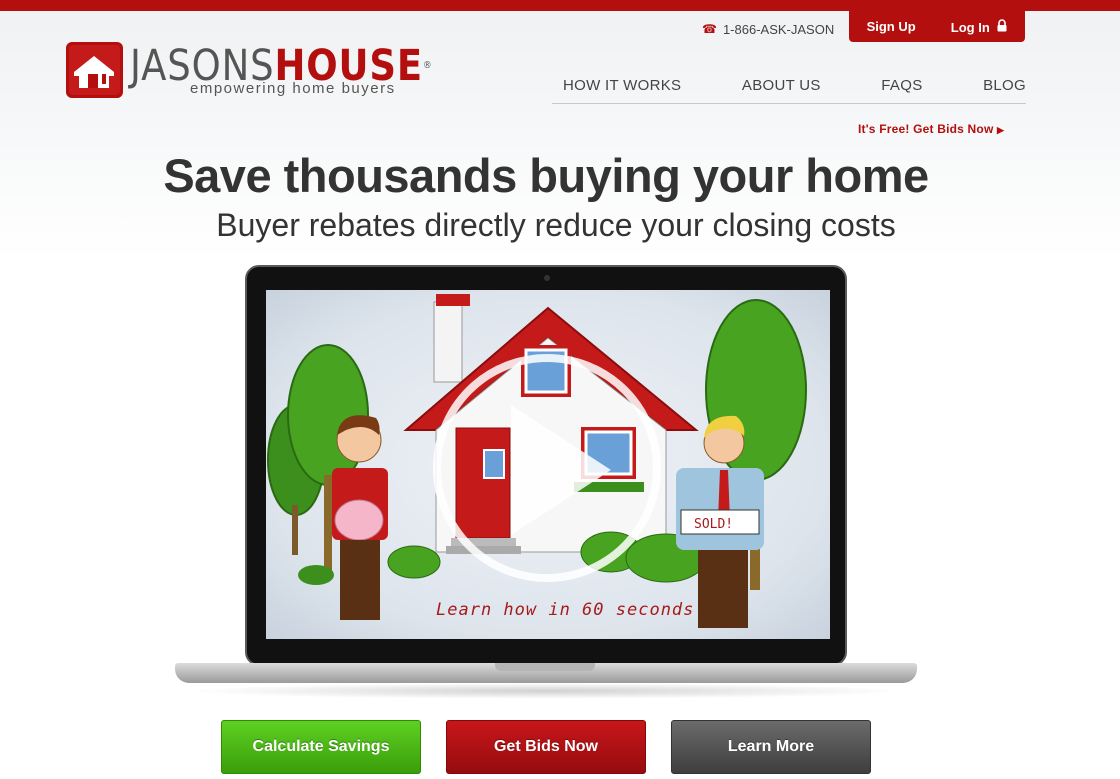  I want to click on registered-mark: ®, so click(428, 65).